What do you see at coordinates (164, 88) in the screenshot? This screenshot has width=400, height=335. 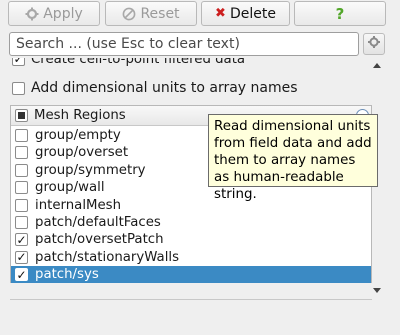 I see `dimensional-units-label: Add dimensional units to array names` at bounding box center [164, 88].